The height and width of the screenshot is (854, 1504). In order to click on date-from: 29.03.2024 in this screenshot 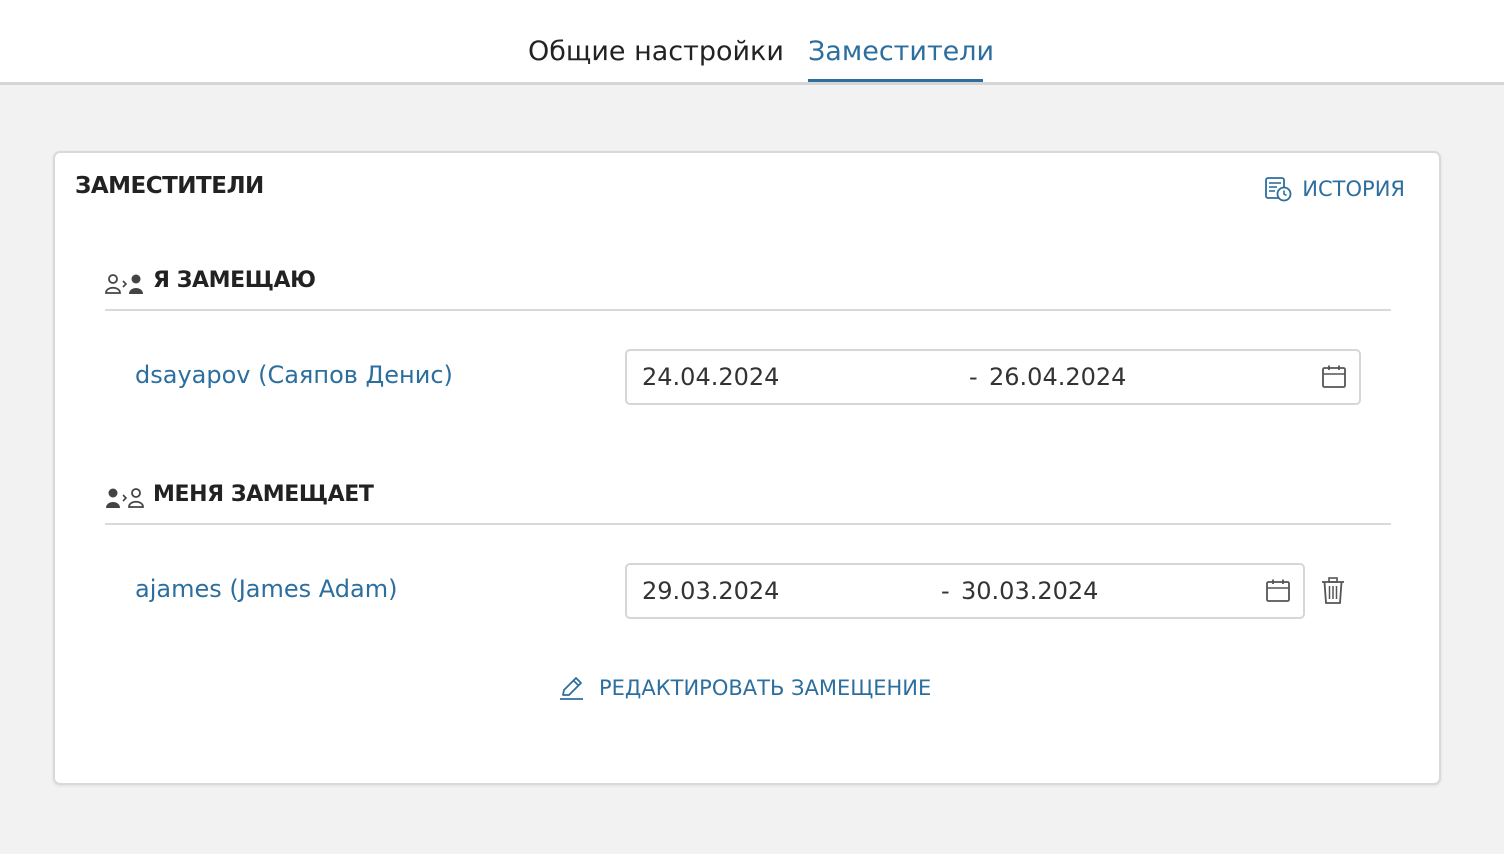, I will do `click(711, 591)`.